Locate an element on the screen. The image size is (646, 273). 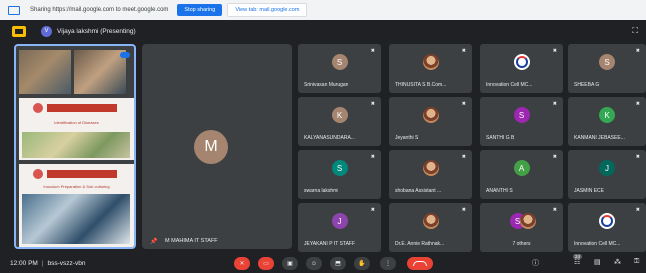
activities-icon: ⁂ is located at coordinates (617, 262).